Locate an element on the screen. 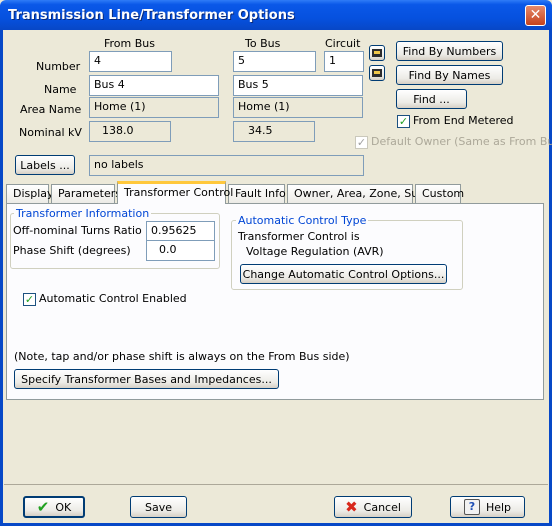 The image size is (552, 526). control-type-value: Voltage Regulation (AVR) is located at coordinates (315, 251).